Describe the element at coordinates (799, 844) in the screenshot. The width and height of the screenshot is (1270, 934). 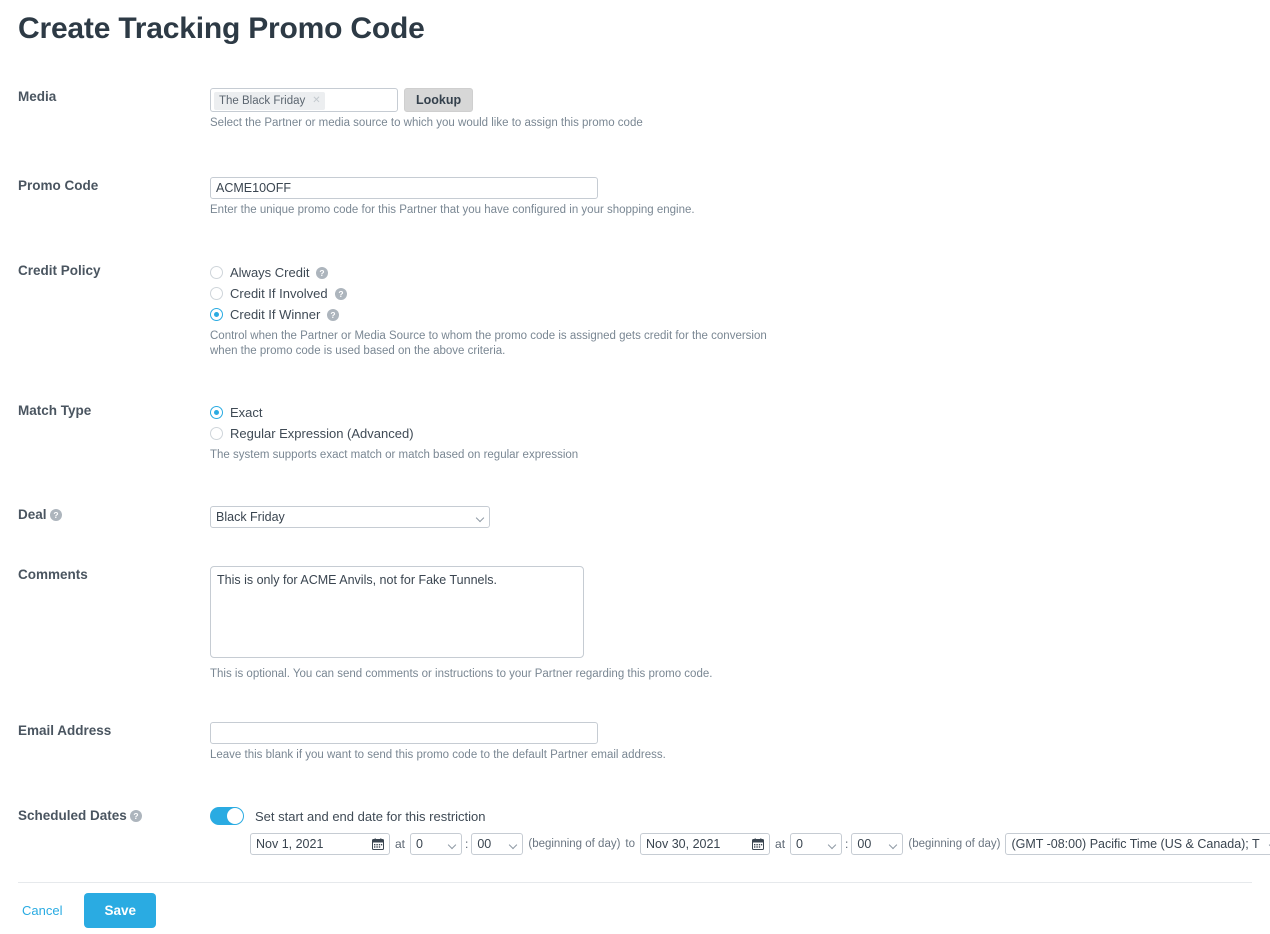
I see `end-hour-value: 0` at that location.